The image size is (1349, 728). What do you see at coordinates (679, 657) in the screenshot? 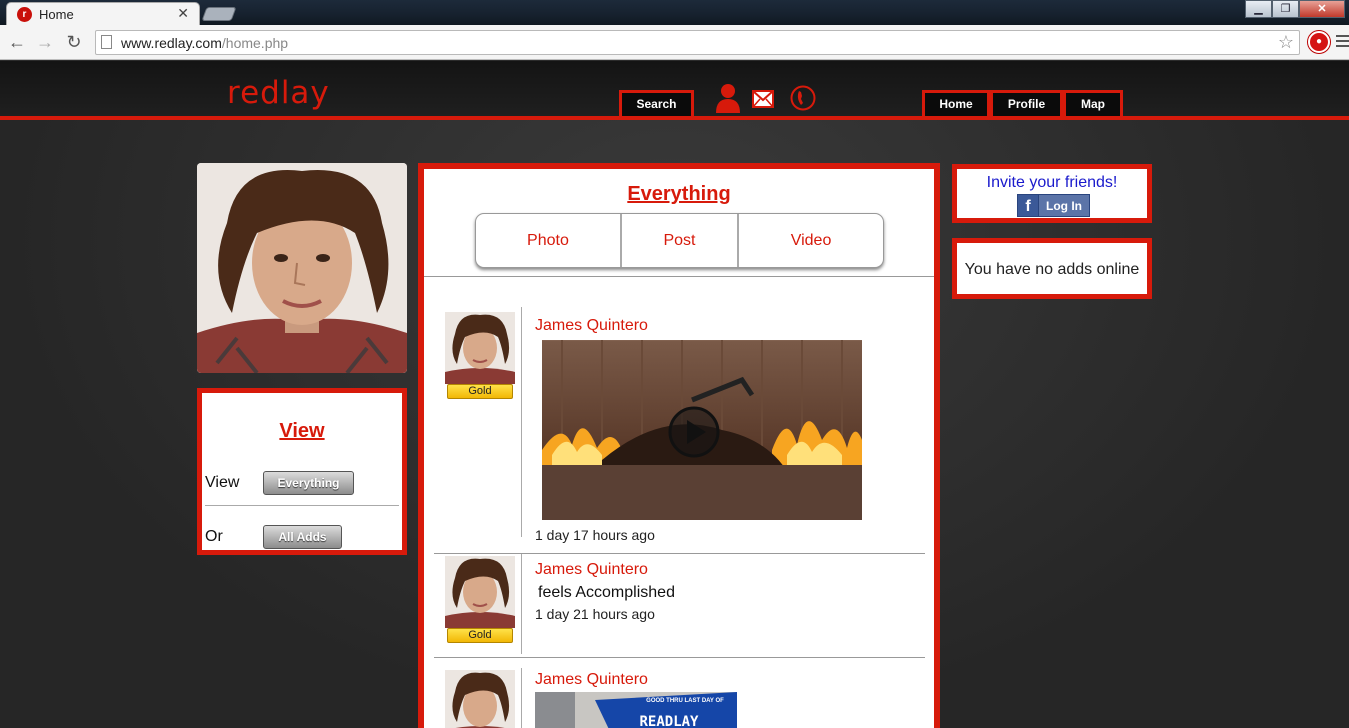
I see `post-separator` at bounding box center [679, 657].